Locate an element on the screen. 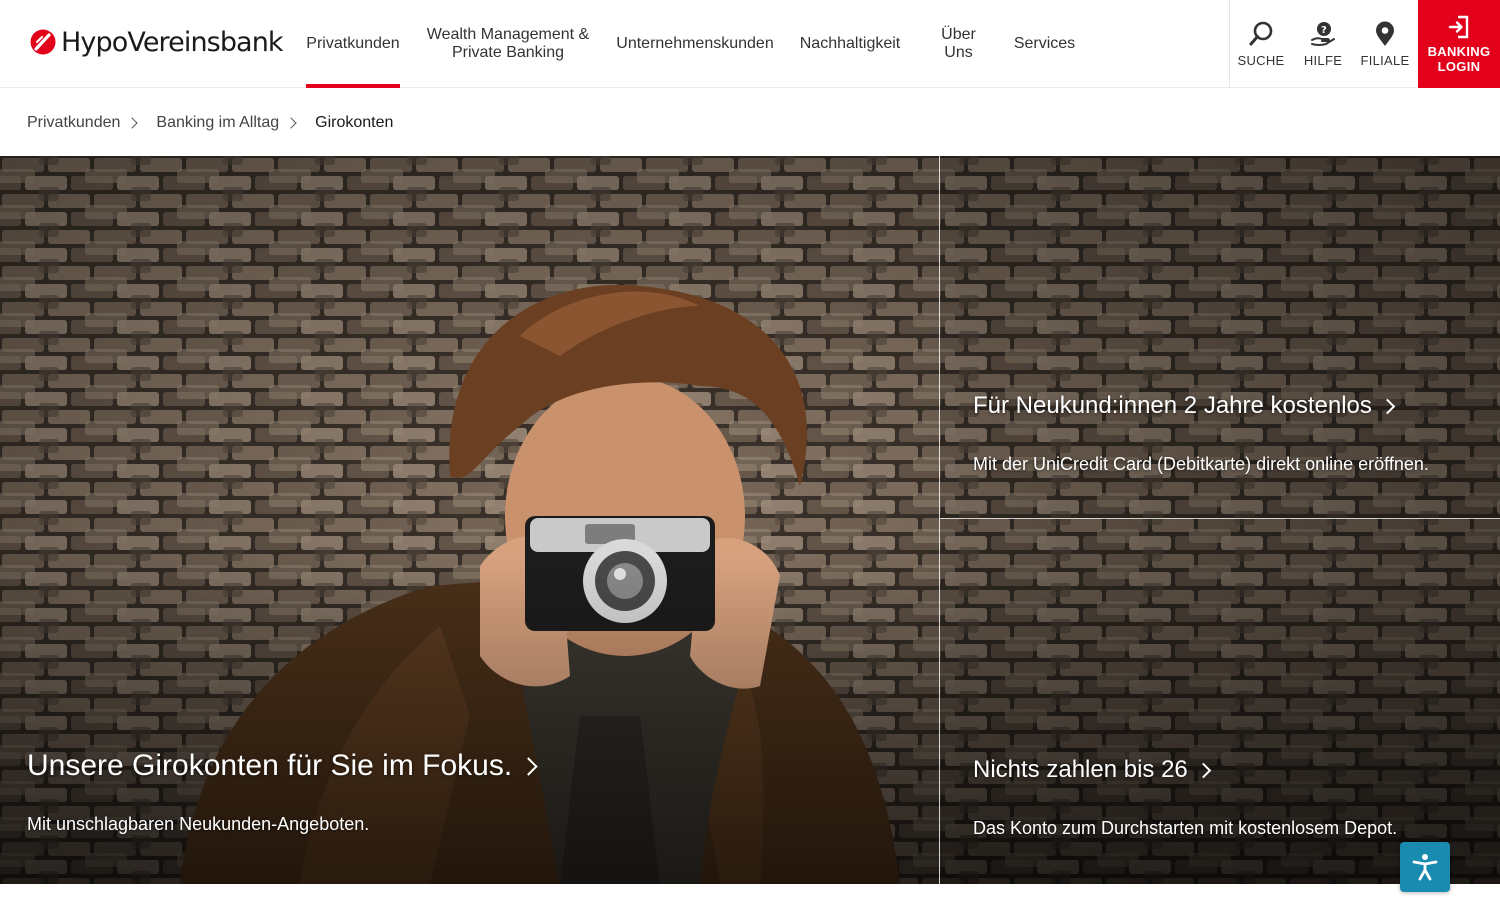 This screenshot has width=1500, height=898. nav-item-nachhaltigkeit: Nachhaltigkeit is located at coordinates (850, 44).